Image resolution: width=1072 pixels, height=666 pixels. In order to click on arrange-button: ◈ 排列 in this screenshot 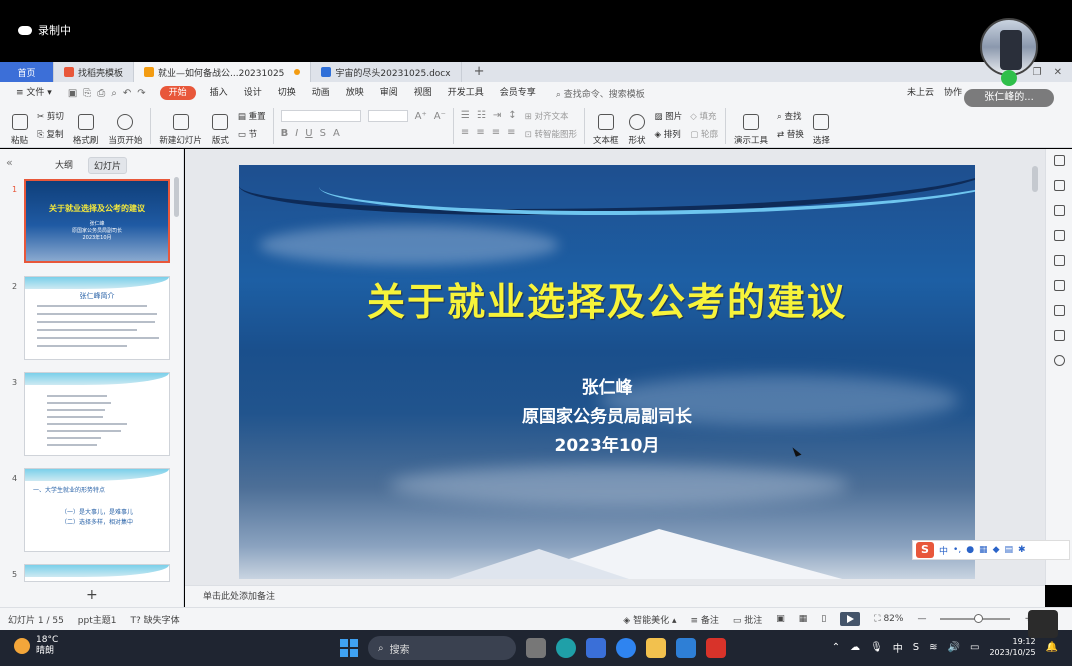, I will do `click(669, 134)`.